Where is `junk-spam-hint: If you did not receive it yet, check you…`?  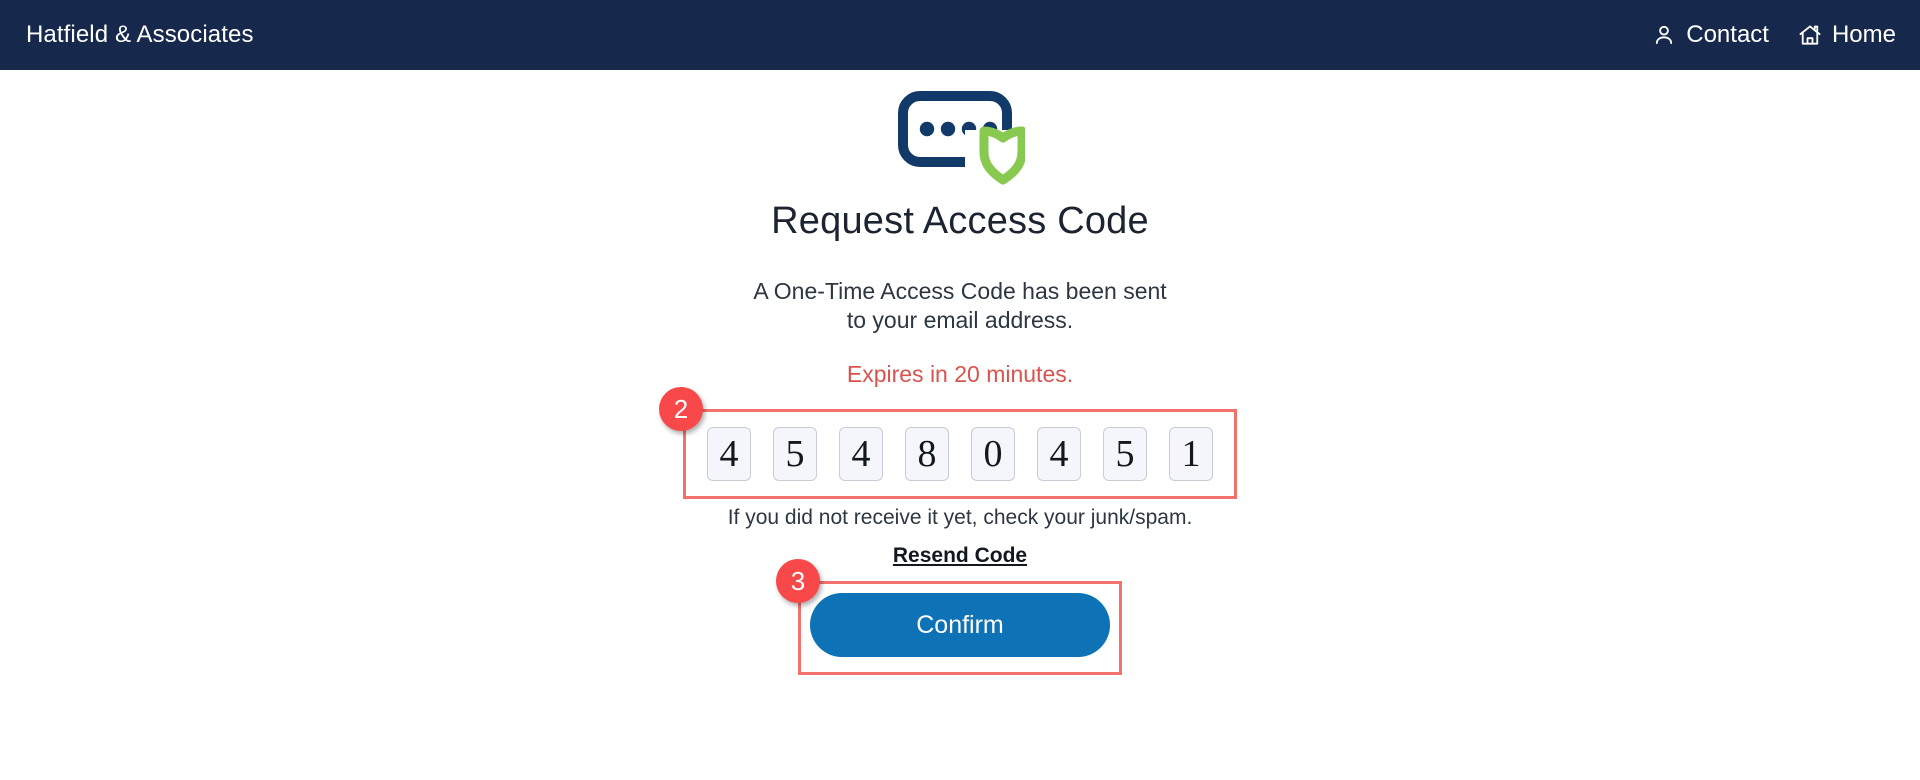 junk-spam-hint: If you did not receive it yet, check you… is located at coordinates (960, 518).